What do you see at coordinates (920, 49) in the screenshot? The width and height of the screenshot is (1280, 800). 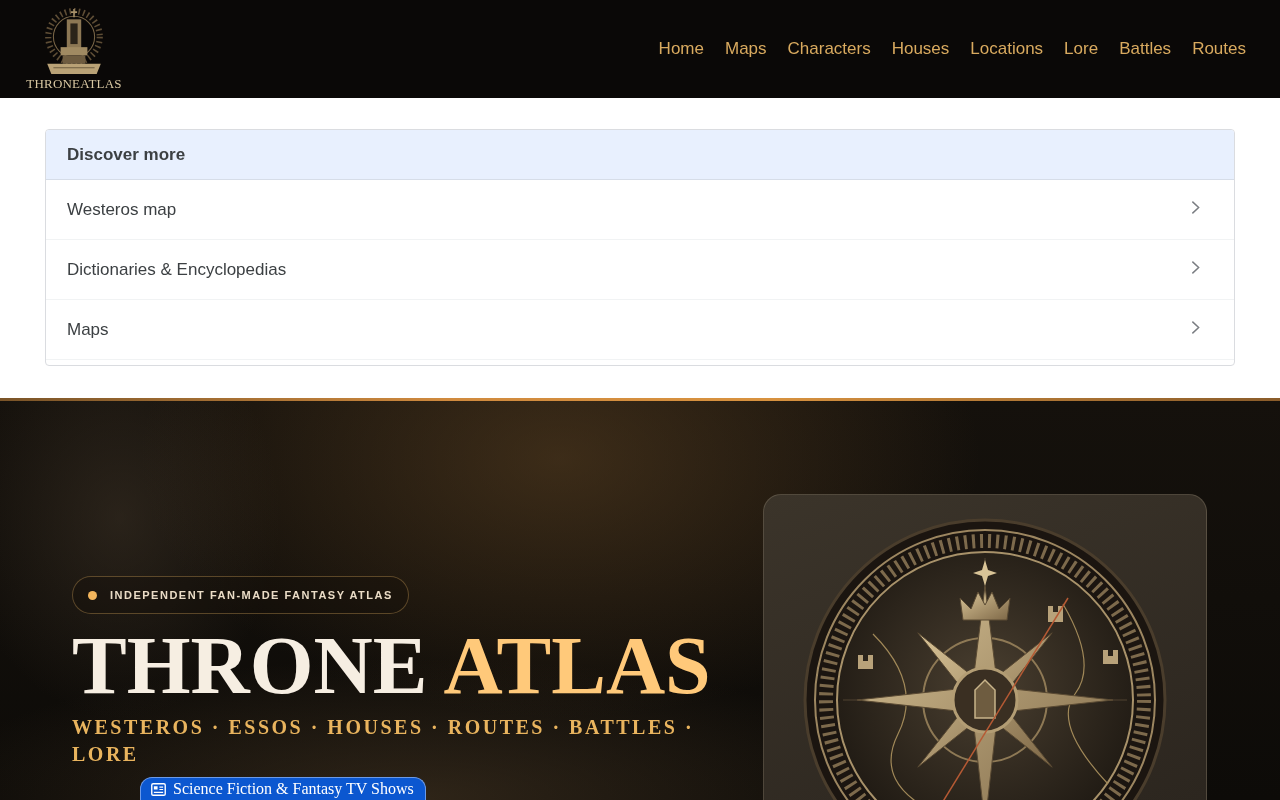 I see `nav-link: Houses` at bounding box center [920, 49].